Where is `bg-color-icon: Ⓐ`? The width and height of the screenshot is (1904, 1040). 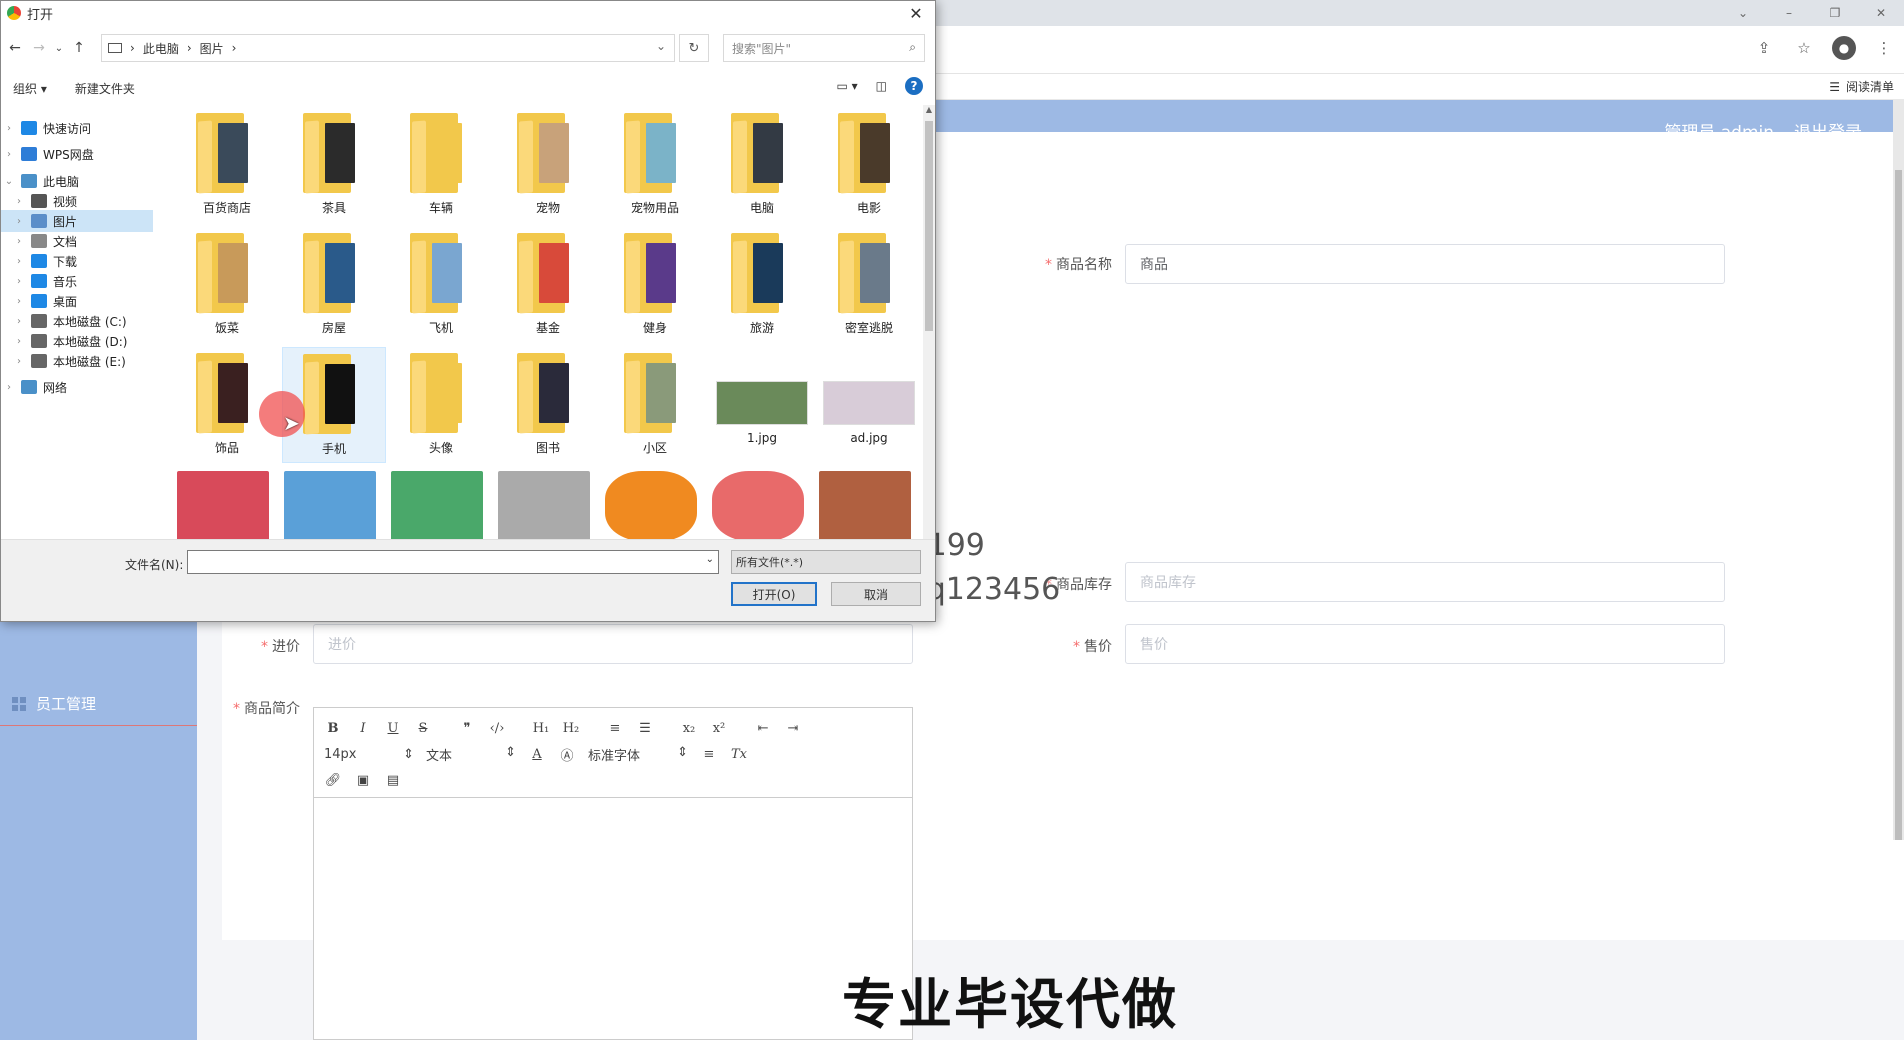
bg-color-icon: Ⓐ is located at coordinates (567, 754).